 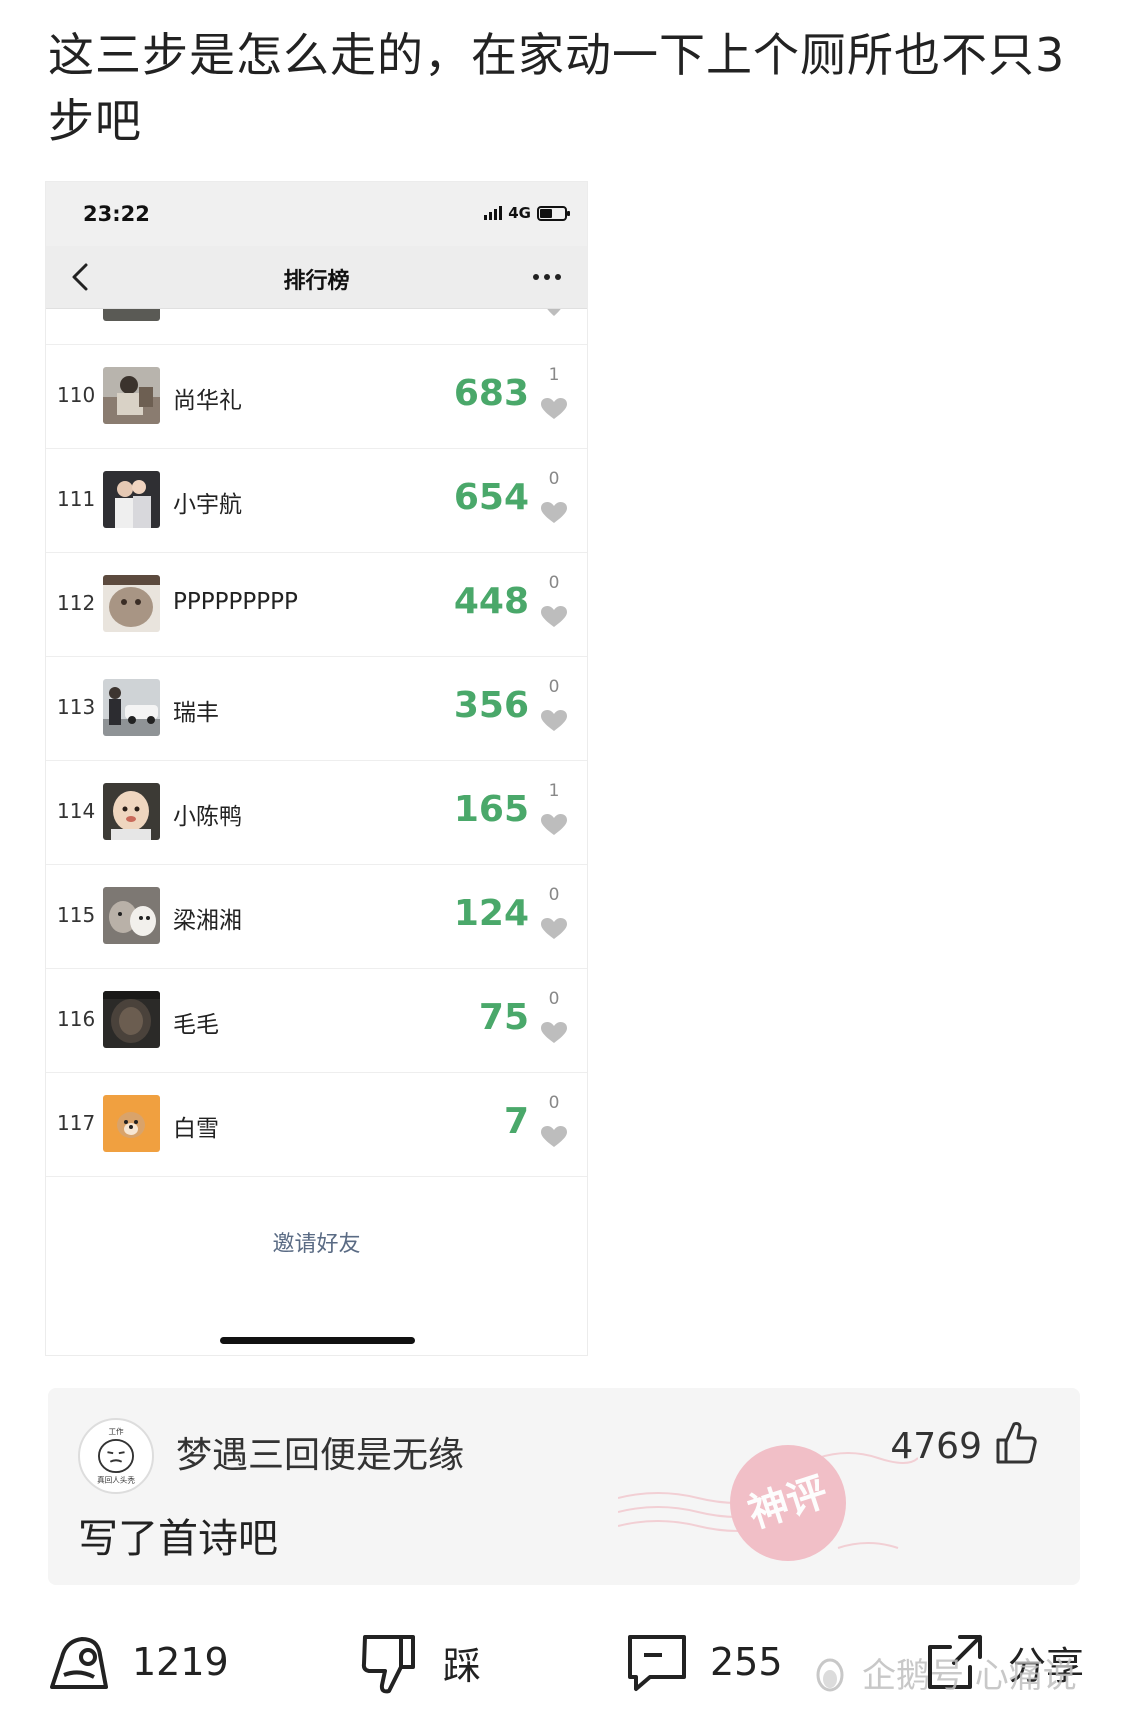 What do you see at coordinates (388, 1664) in the screenshot?
I see `thumbs-down-icon` at bounding box center [388, 1664].